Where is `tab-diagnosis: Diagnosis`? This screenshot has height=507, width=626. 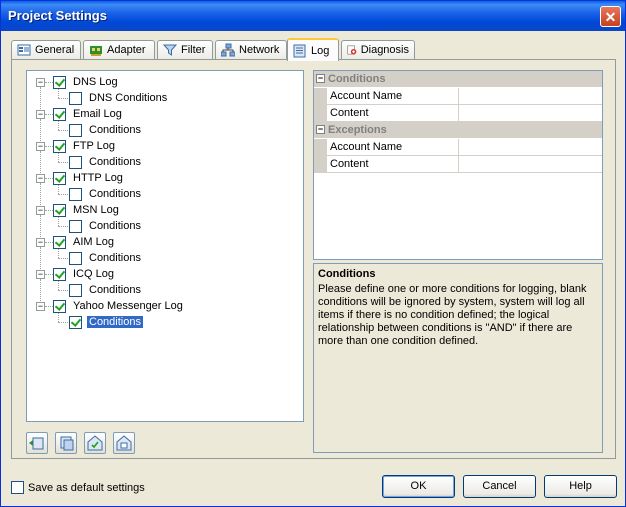
tab-diagnosis: Diagnosis is located at coordinates (378, 49).